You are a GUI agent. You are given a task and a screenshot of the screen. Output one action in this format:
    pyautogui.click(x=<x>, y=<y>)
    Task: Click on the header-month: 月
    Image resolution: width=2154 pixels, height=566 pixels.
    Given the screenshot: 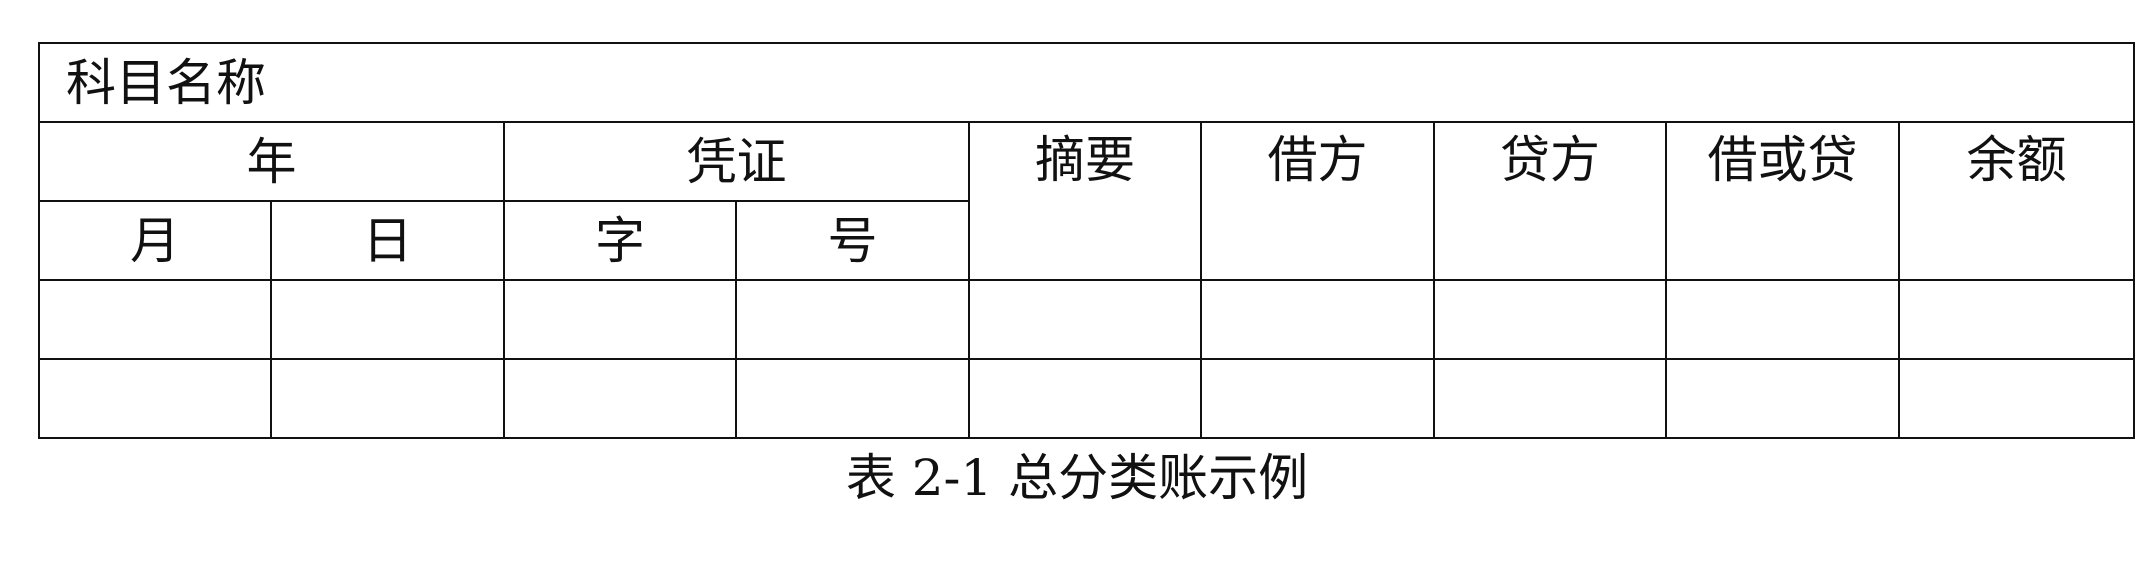 What is the action you would take?
    pyautogui.click(x=155, y=240)
    